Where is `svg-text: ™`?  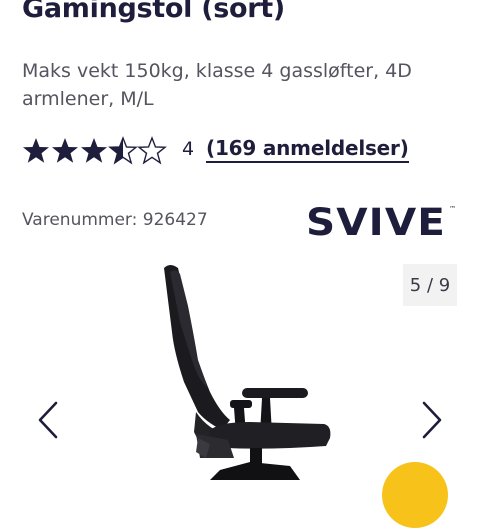 svg-text: ™ is located at coordinates (452, 209).